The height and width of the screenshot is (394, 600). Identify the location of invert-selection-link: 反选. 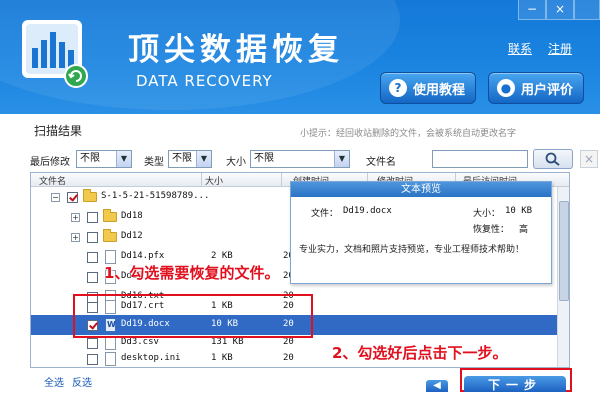
(82, 381).